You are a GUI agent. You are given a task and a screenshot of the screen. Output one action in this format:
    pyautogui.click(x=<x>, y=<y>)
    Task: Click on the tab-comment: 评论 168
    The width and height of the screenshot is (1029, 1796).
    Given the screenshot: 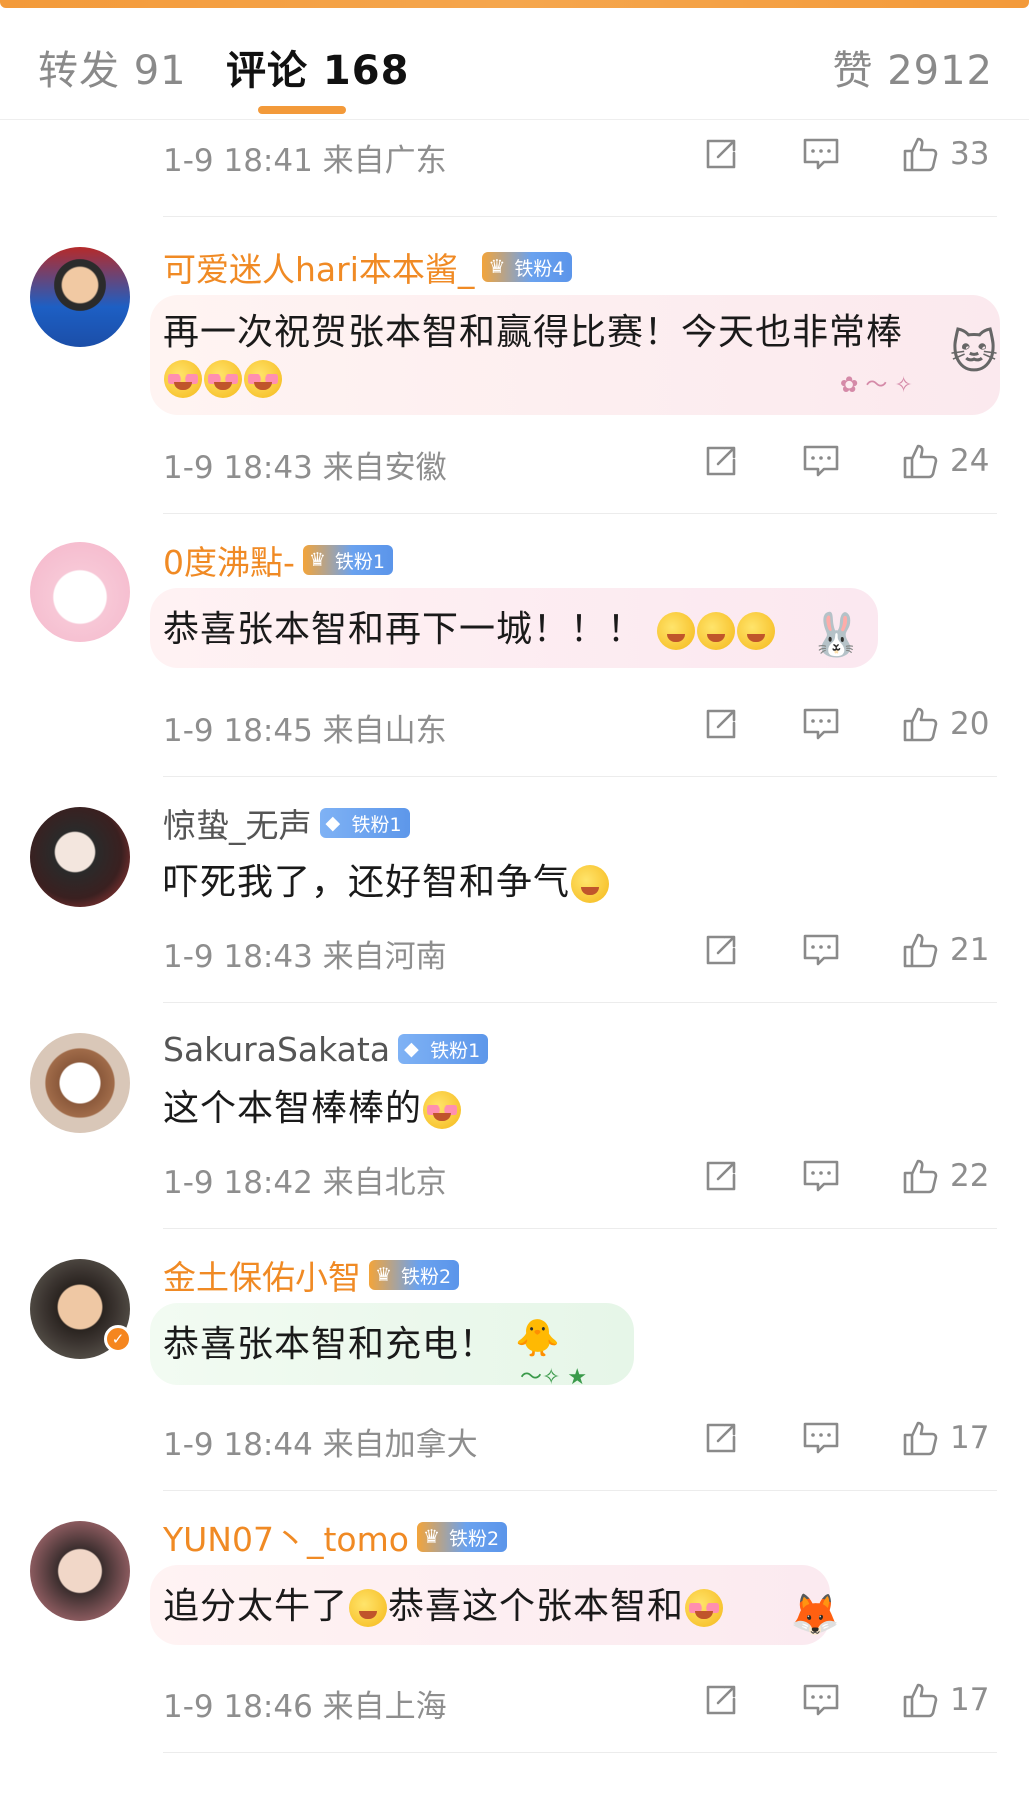 What is the action you would take?
    pyautogui.click(x=317, y=67)
    